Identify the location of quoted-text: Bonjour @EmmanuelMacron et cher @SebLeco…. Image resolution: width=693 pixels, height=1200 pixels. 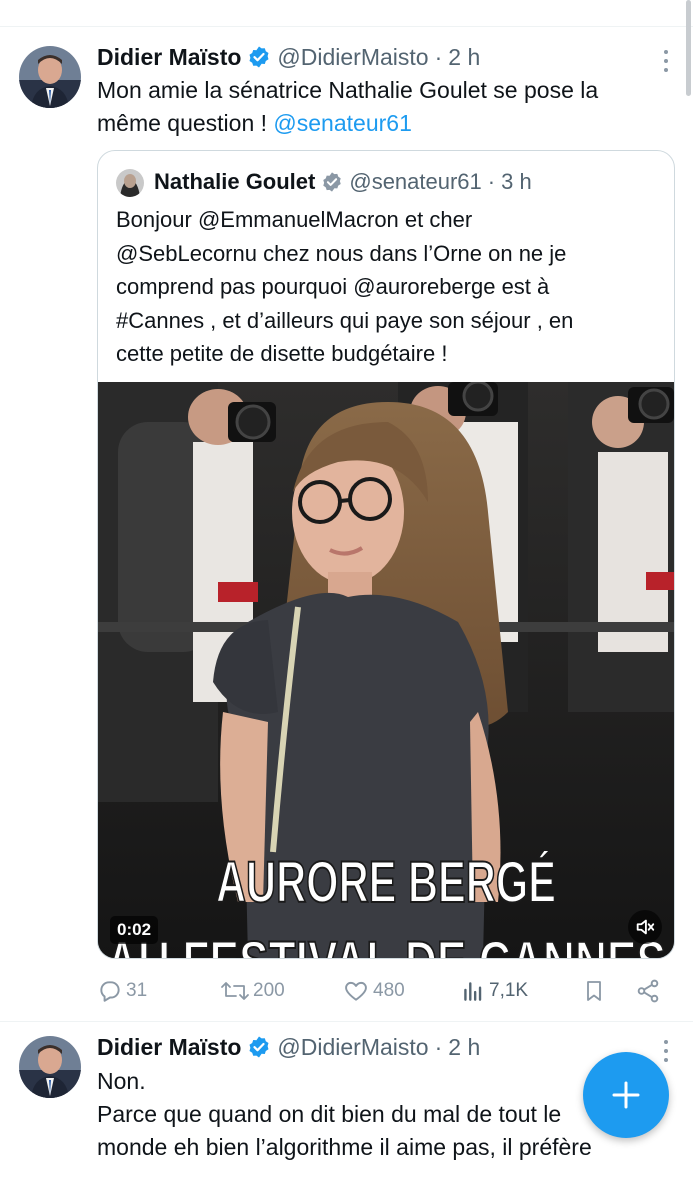
(388, 287).